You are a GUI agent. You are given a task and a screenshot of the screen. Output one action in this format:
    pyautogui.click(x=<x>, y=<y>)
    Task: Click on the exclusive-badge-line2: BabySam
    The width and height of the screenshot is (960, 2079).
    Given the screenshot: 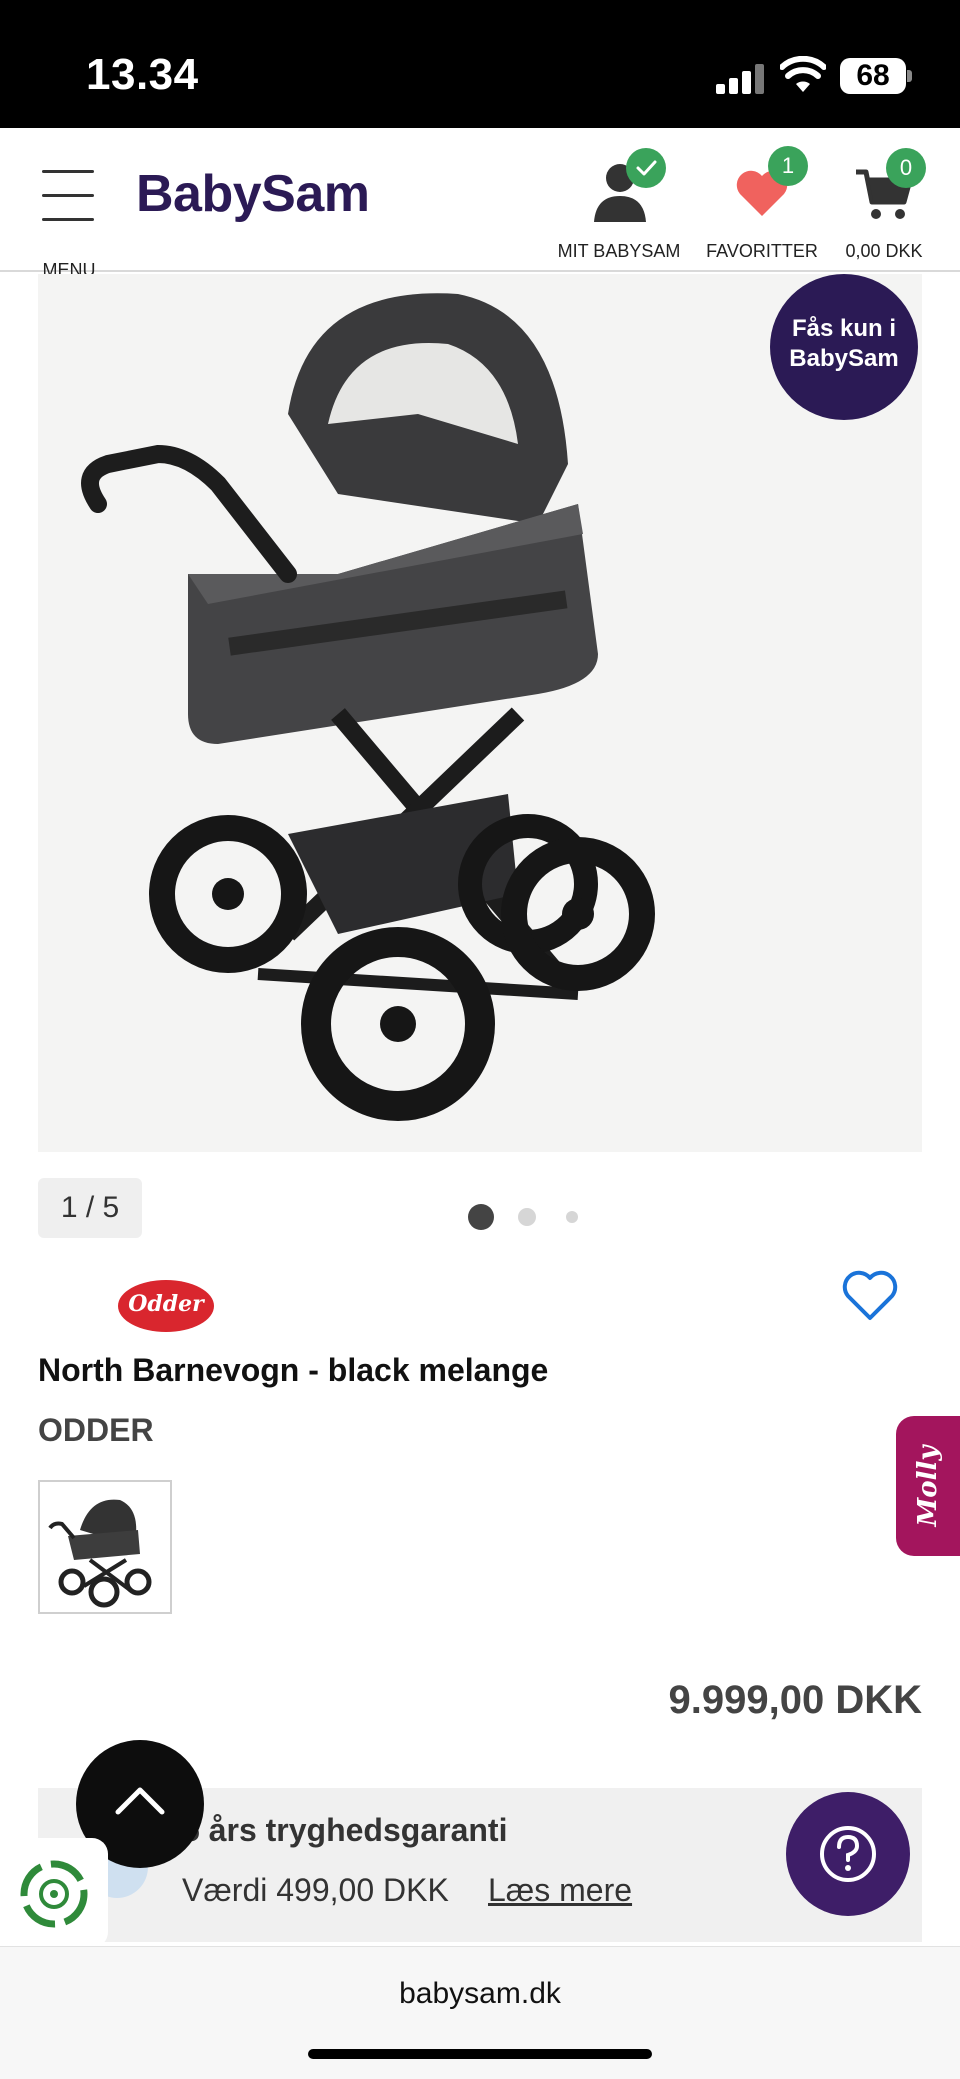 What is the action you would take?
    pyautogui.click(x=844, y=358)
    